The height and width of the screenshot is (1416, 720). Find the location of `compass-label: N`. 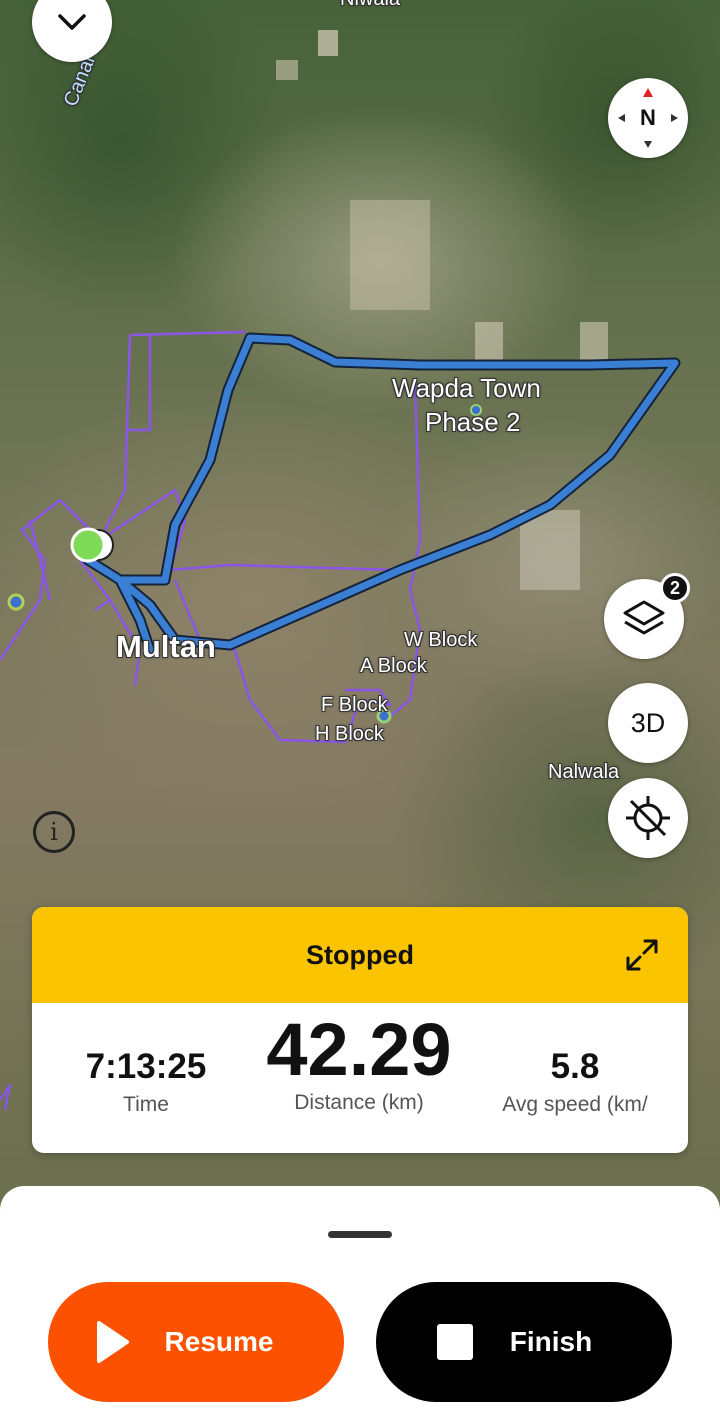

compass-label: N is located at coordinates (648, 117).